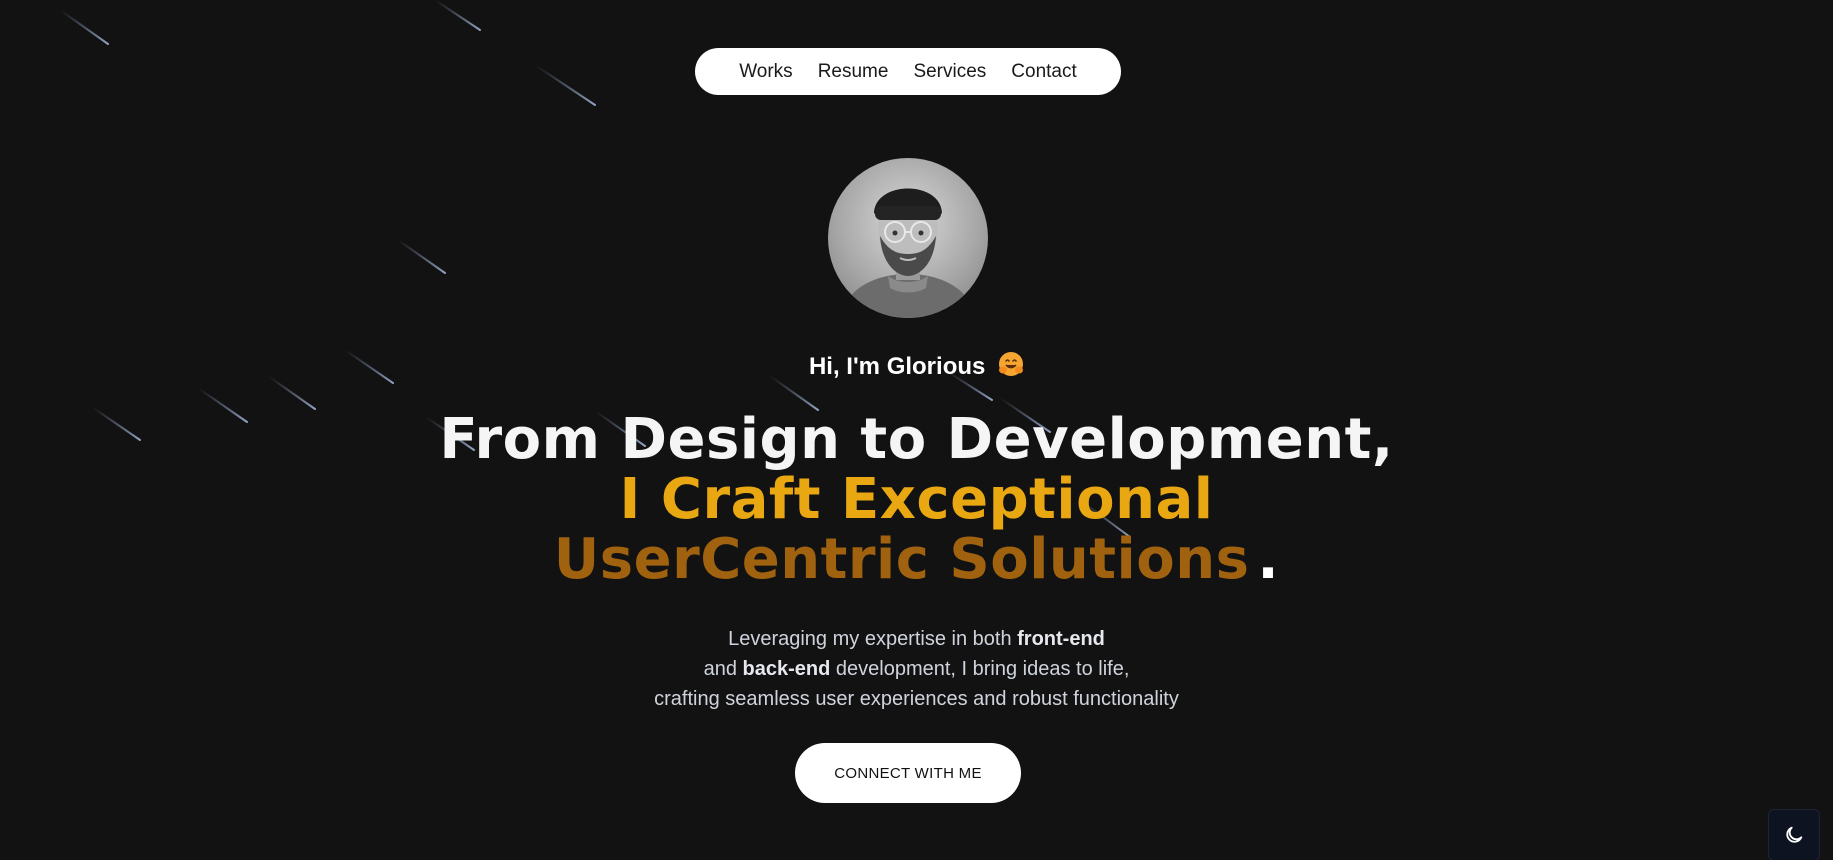 The width and height of the screenshot is (1833, 860). What do you see at coordinates (908, 253) in the screenshot?
I see `profile-photo-icon` at bounding box center [908, 253].